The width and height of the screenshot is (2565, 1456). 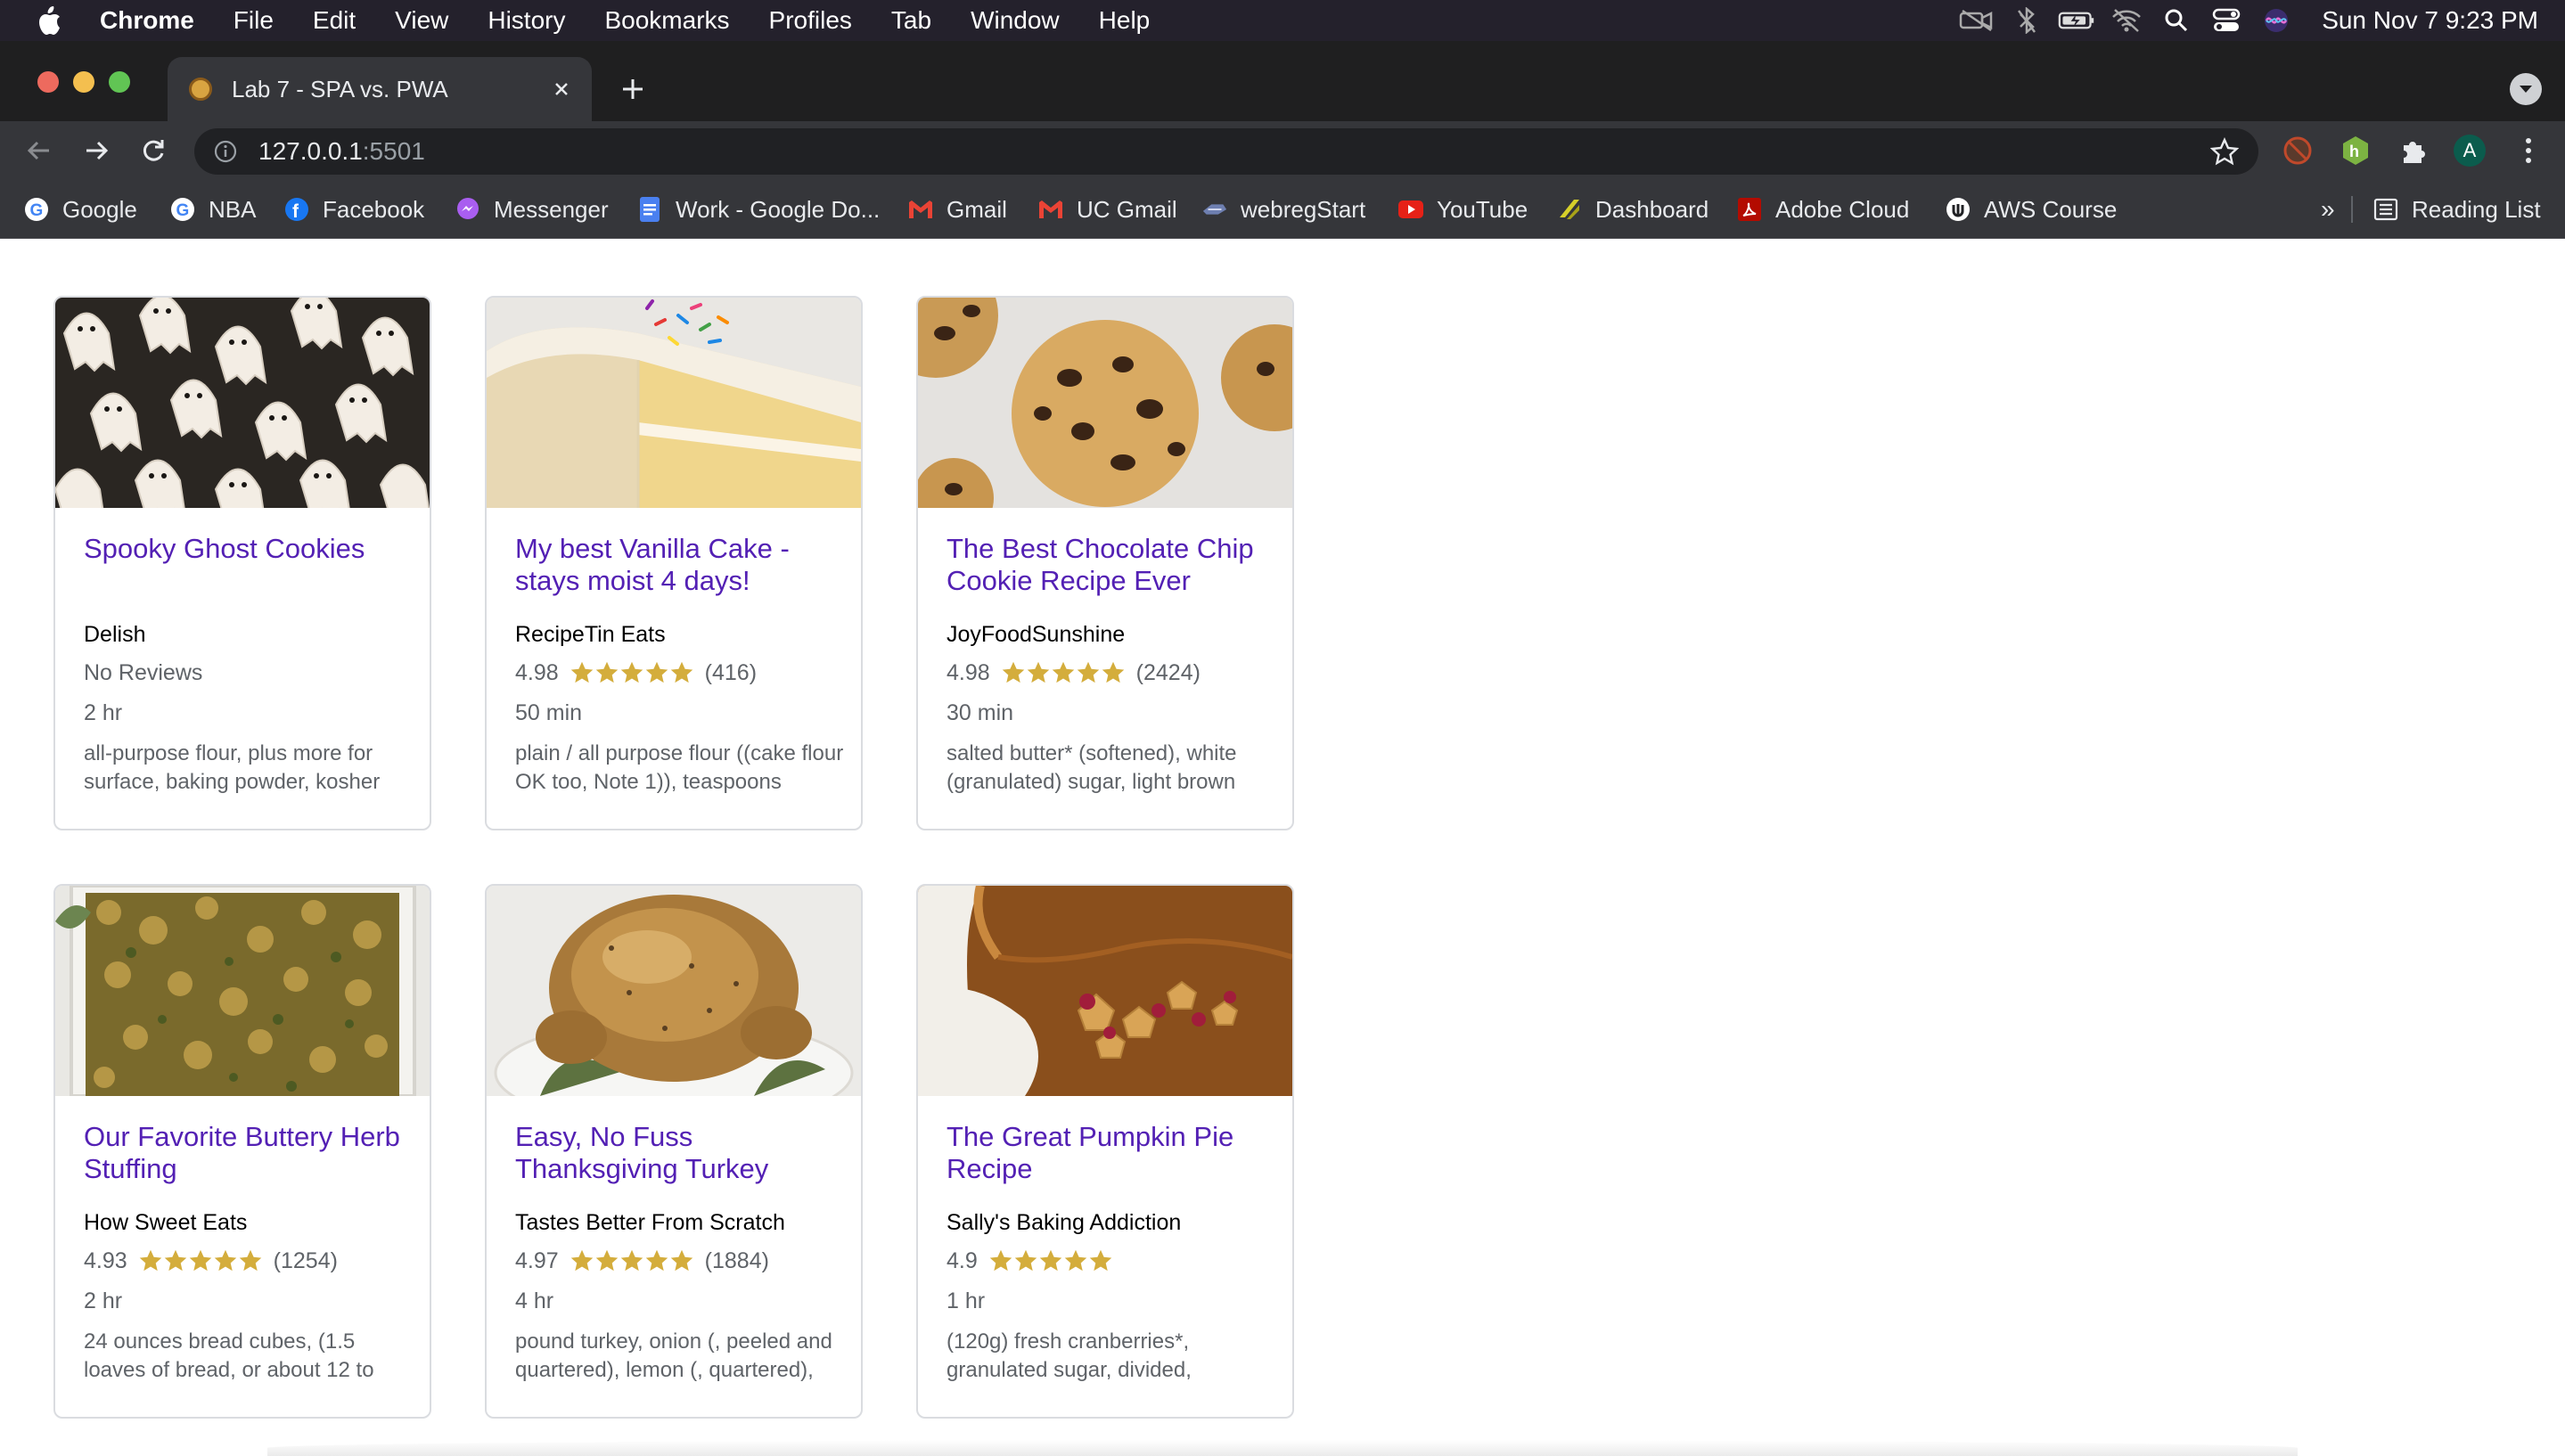 What do you see at coordinates (249, 549) in the screenshot?
I see `recipe-title: Spooky Ghost Cookies` at bounding box center [249, 549].